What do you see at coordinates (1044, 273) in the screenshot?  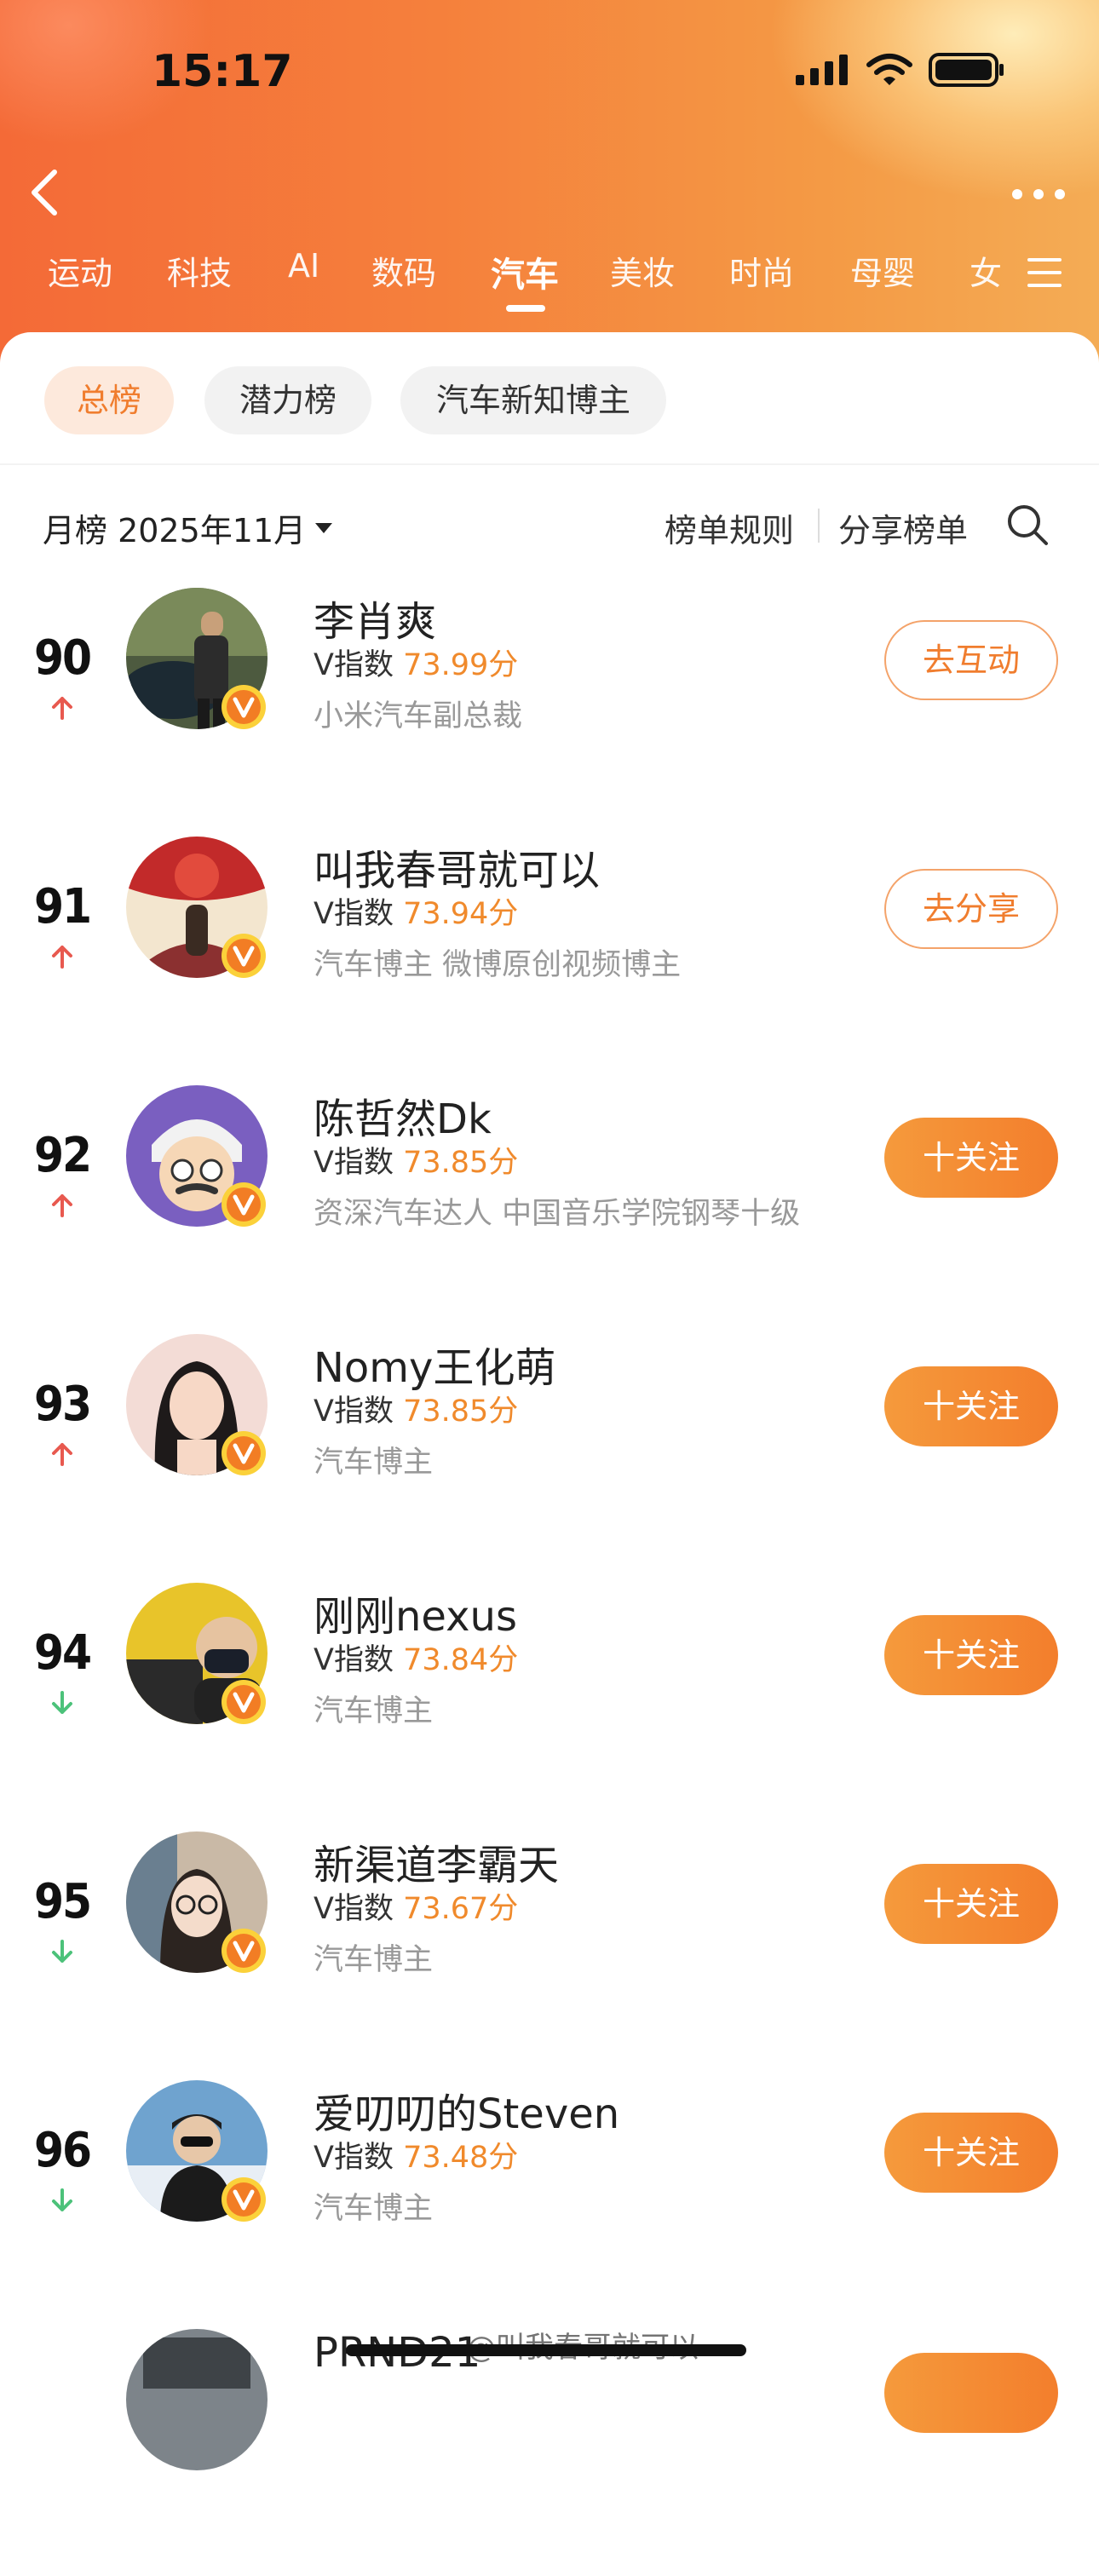 I see `menu-icon` at bounding box center [1044, 273].